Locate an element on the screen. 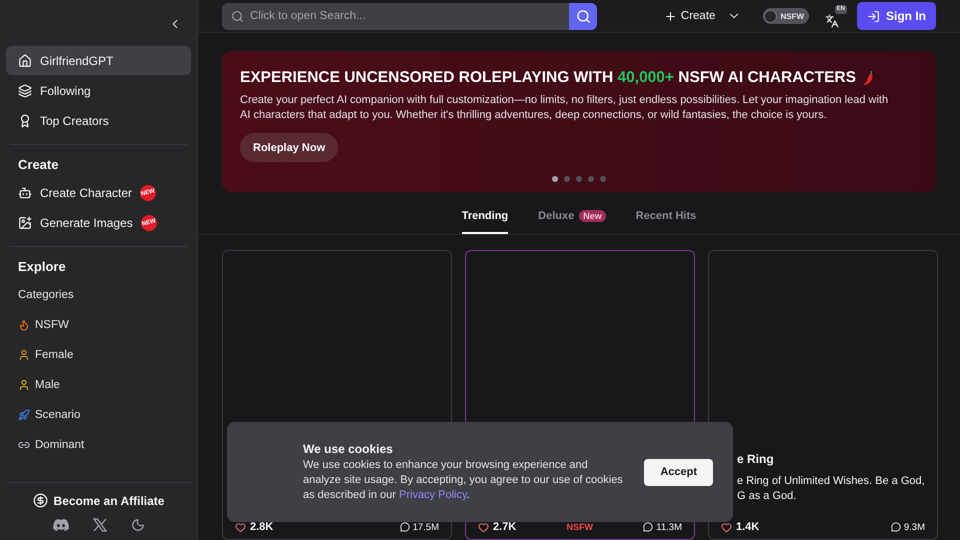 The width and height of the screenshot is (960, 540). tab: Trending is located at coordinates (485, 222).